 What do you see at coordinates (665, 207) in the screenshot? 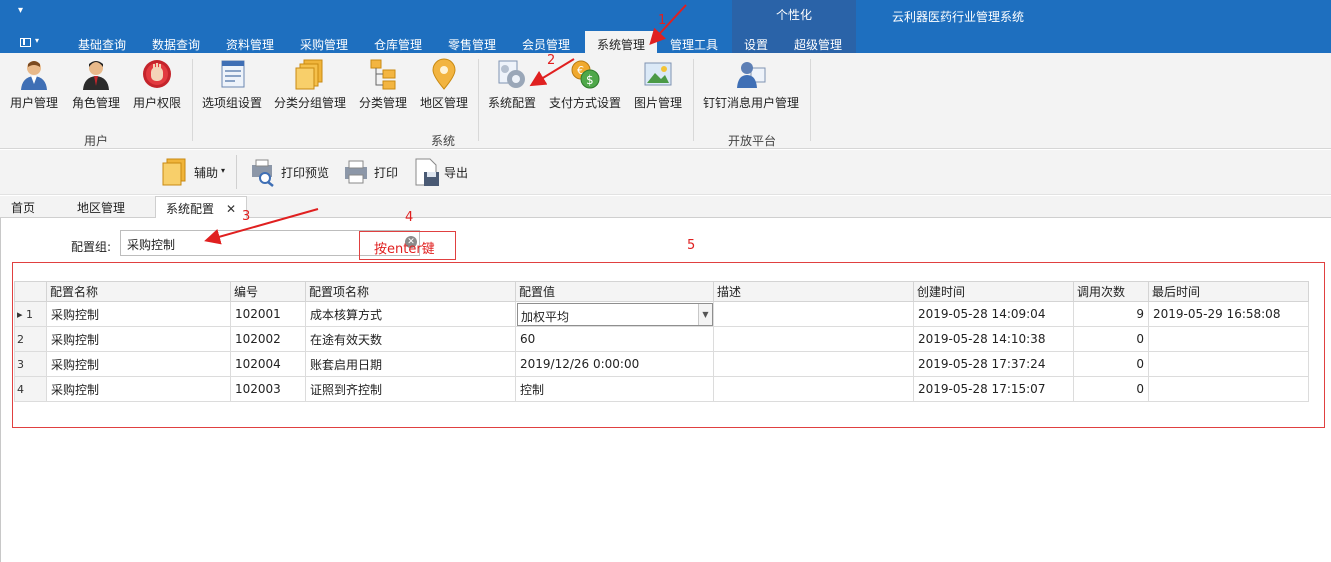
I see `document-tab-strip: 首页 地区管理 系统配置 ✕` at bounding box center [665, 207].